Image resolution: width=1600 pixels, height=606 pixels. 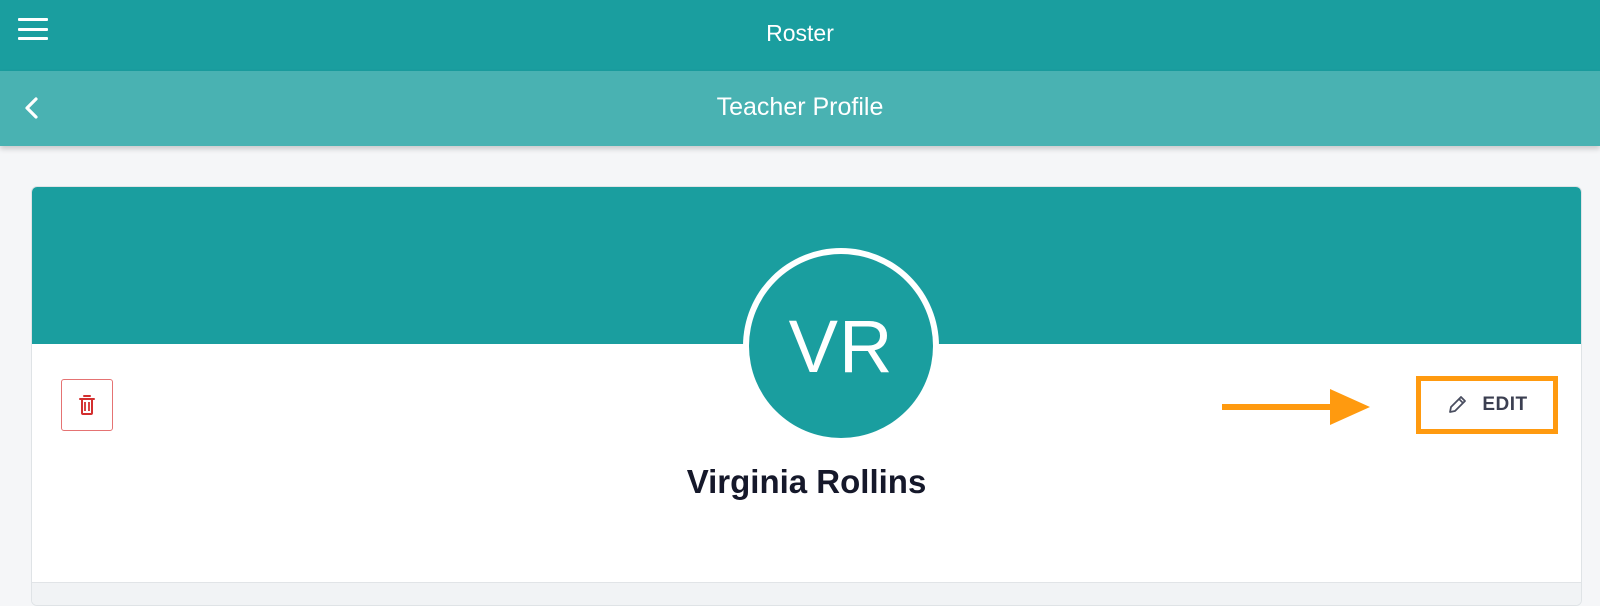 I want to click on app-title: Roster, so click(x=800, y=33).